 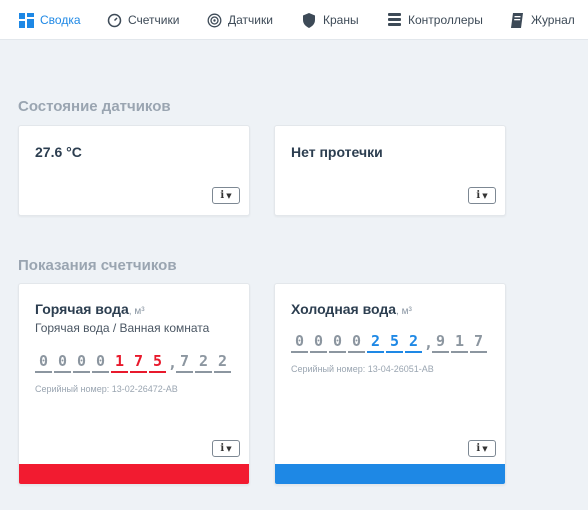 What do you see at coordinates (390, 474) in the screenshot?
I see `cold-water-color-bar` at bounding box center [390, 474].